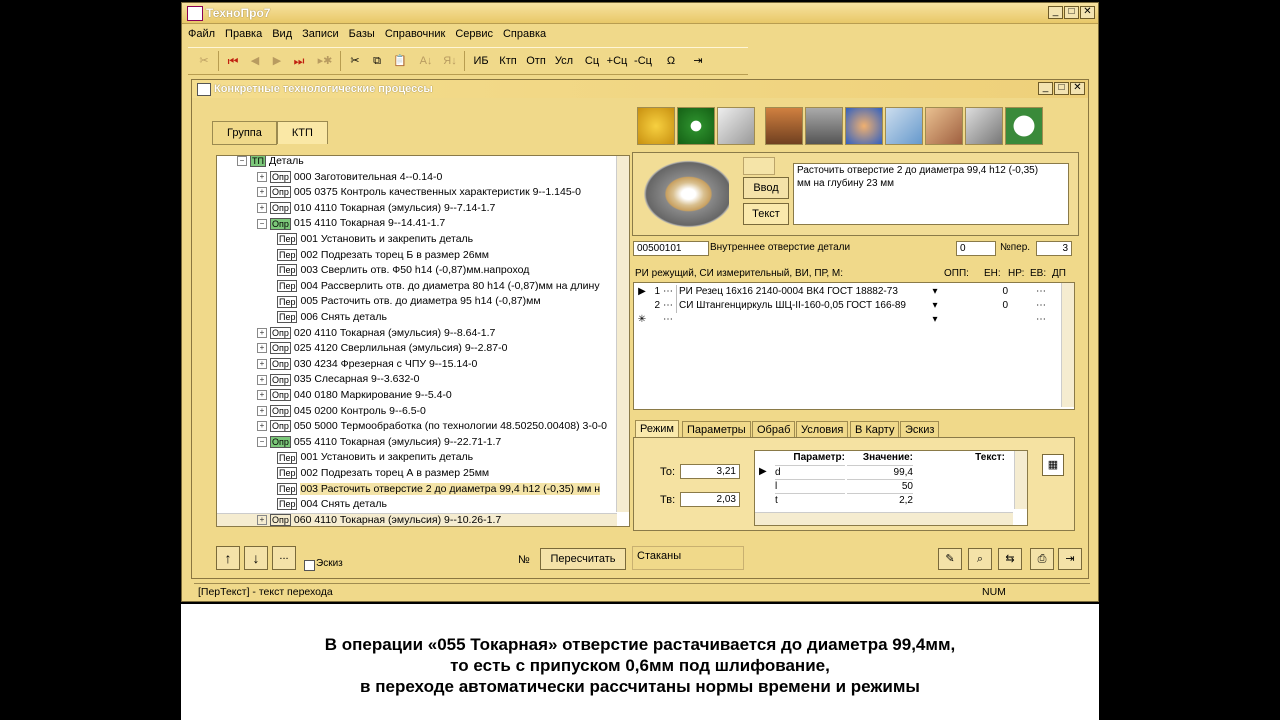 The height and width of the screenshot is (720, 1280). Describe the element at coordinates (277, 61) in the screenshot. I see `next-record-icon: ▶` at that location.